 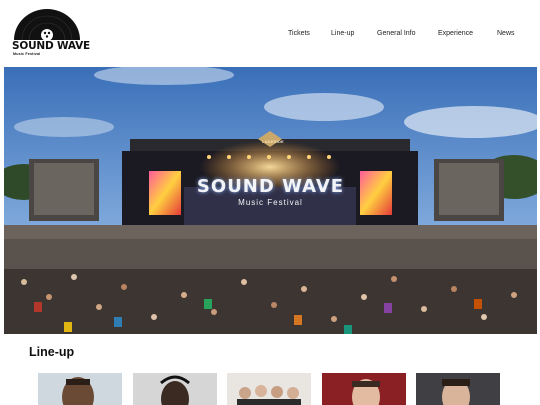 I want to click on nav-item-experience: Experience, so click(x=455, y=33).